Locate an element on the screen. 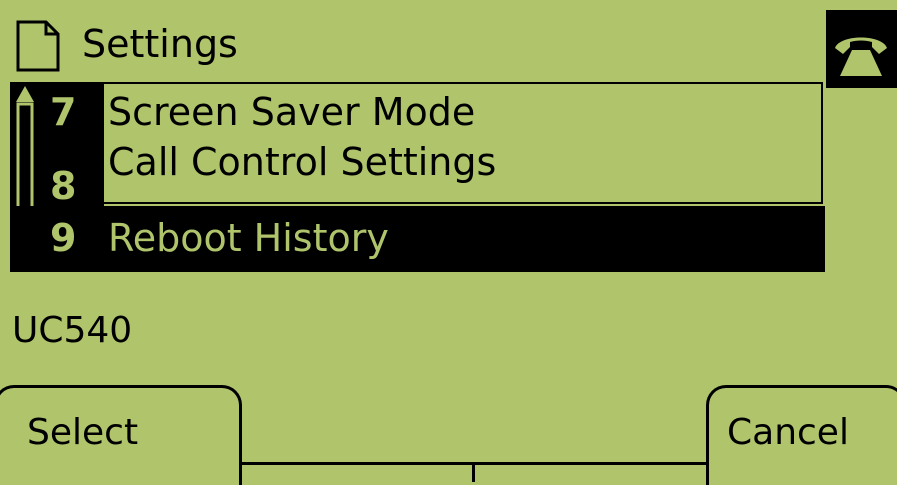 The width and height of the screenshot is (897, 485). menu-item-reboot-history: 9 Reboot History is located at coordinates (417, 239).